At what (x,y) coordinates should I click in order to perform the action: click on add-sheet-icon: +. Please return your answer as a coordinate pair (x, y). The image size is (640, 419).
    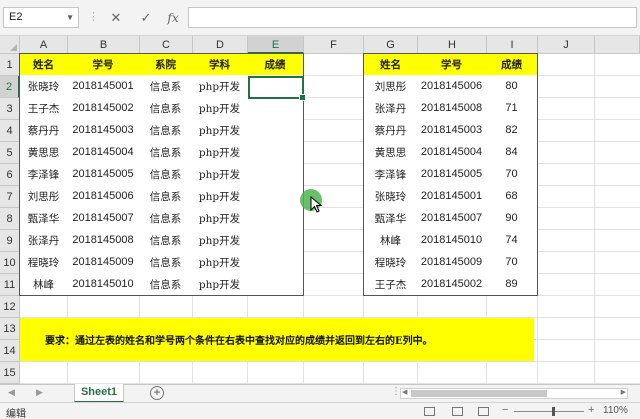
    Looking at the image, I should click on (157, 393).